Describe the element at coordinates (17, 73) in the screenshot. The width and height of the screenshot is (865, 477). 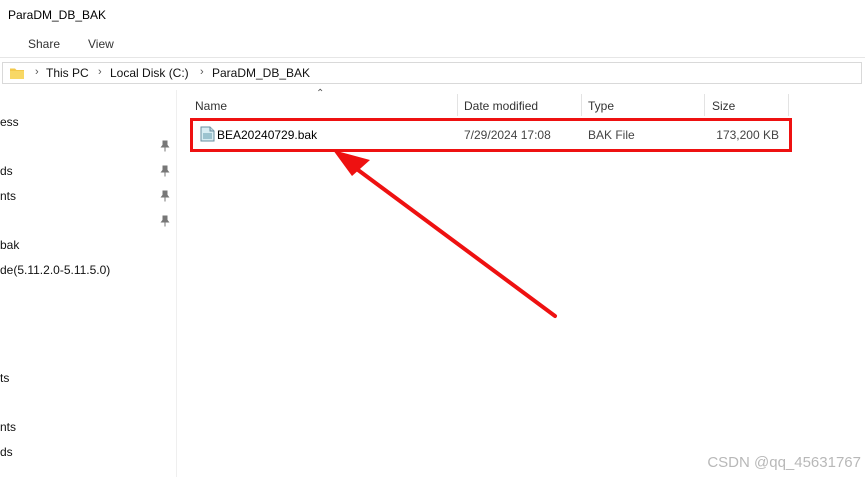
I see `folder-icon` at that location.